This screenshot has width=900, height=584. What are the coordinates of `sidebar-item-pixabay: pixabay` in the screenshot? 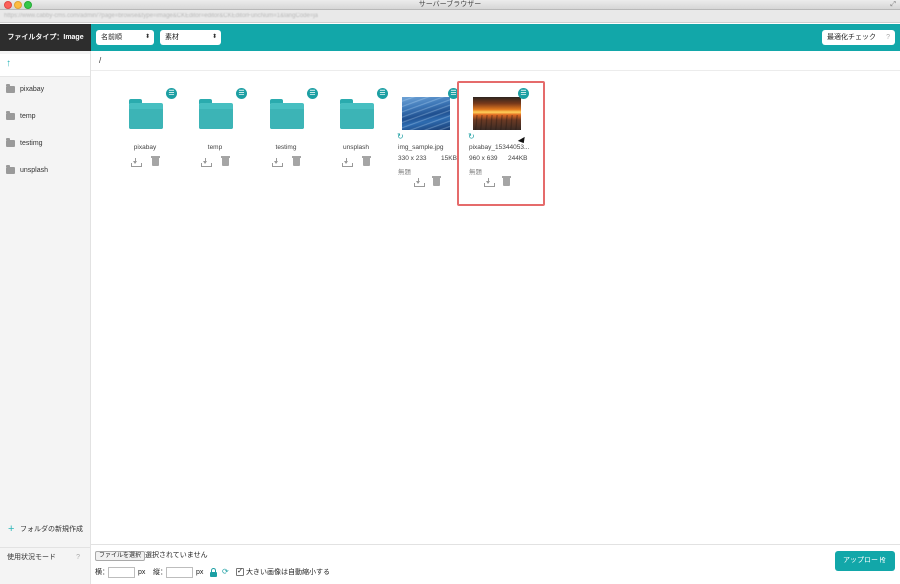 It's located at (45, 90).